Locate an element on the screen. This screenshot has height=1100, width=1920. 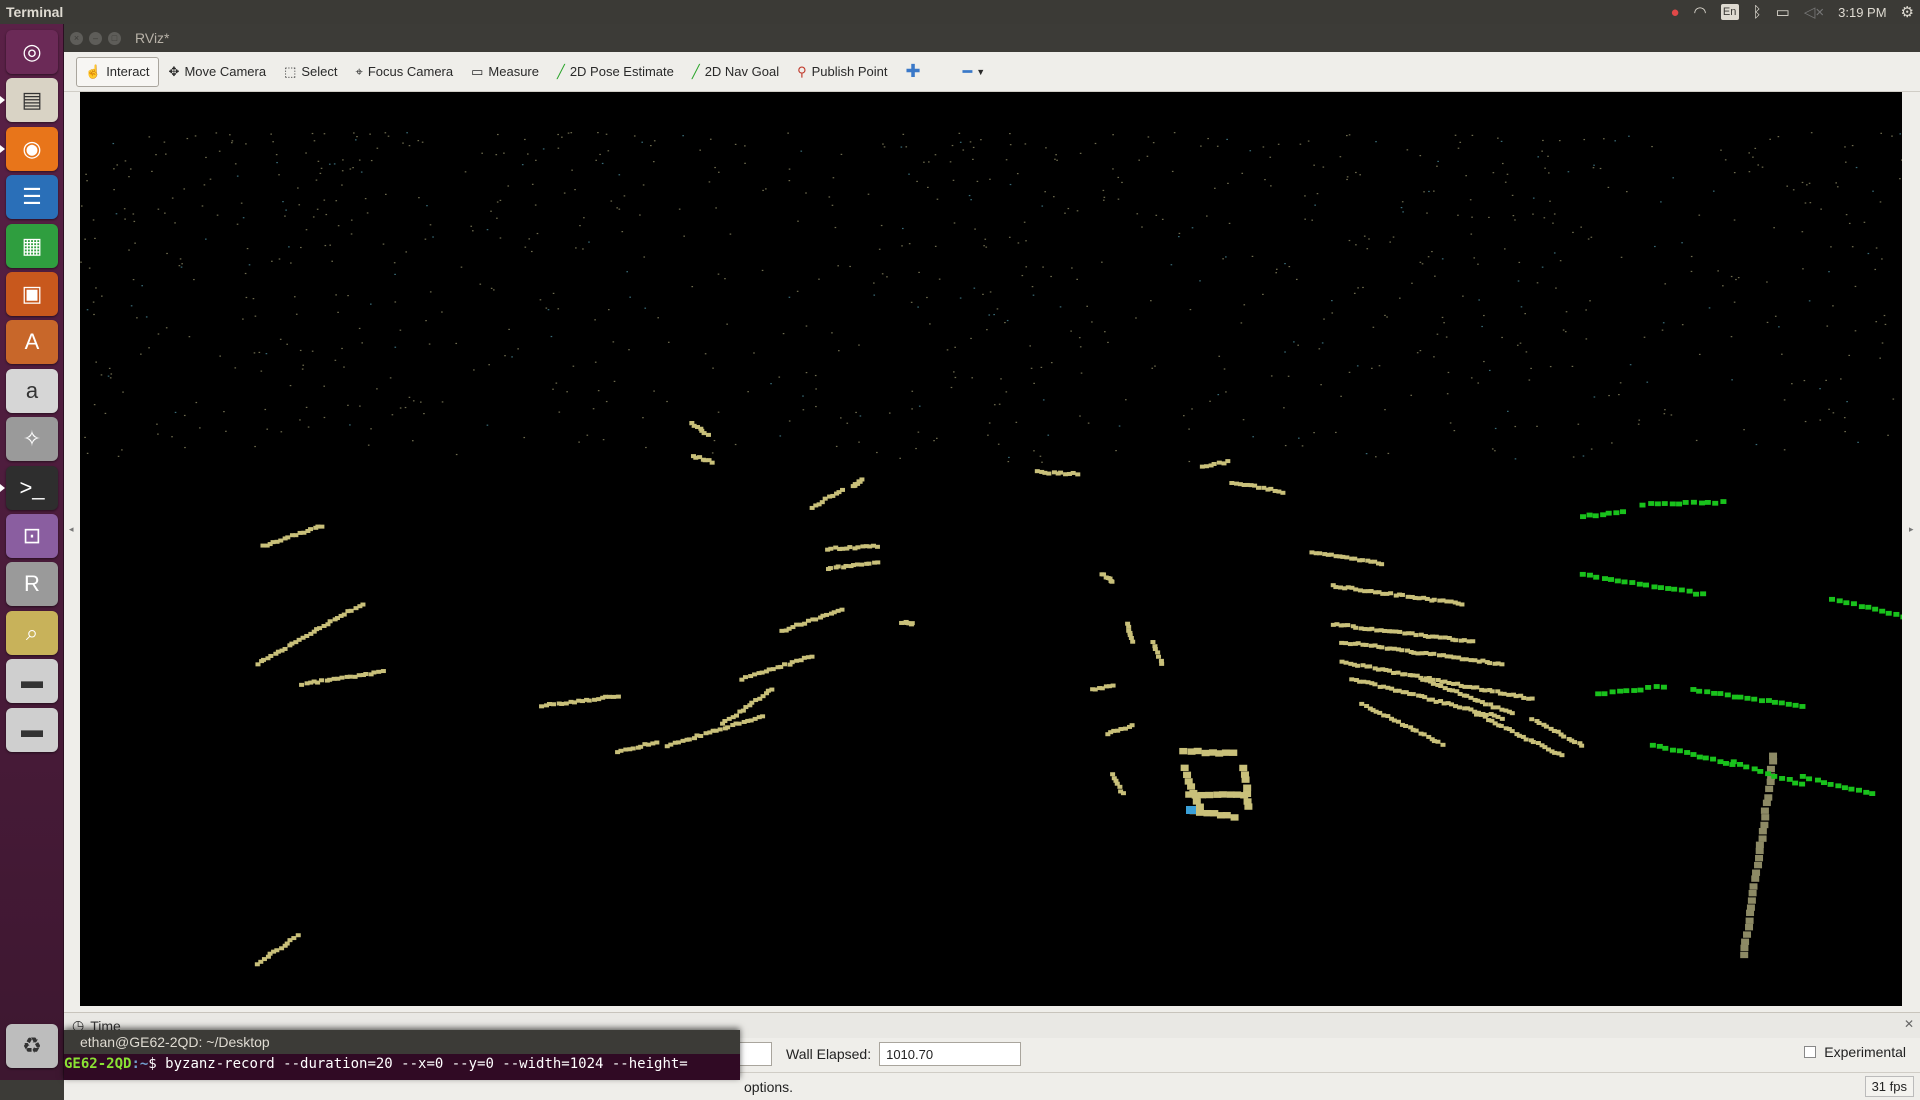
tool-focus-camera-button: ⌖ Focus Camera is located at coordinates (405, 72).